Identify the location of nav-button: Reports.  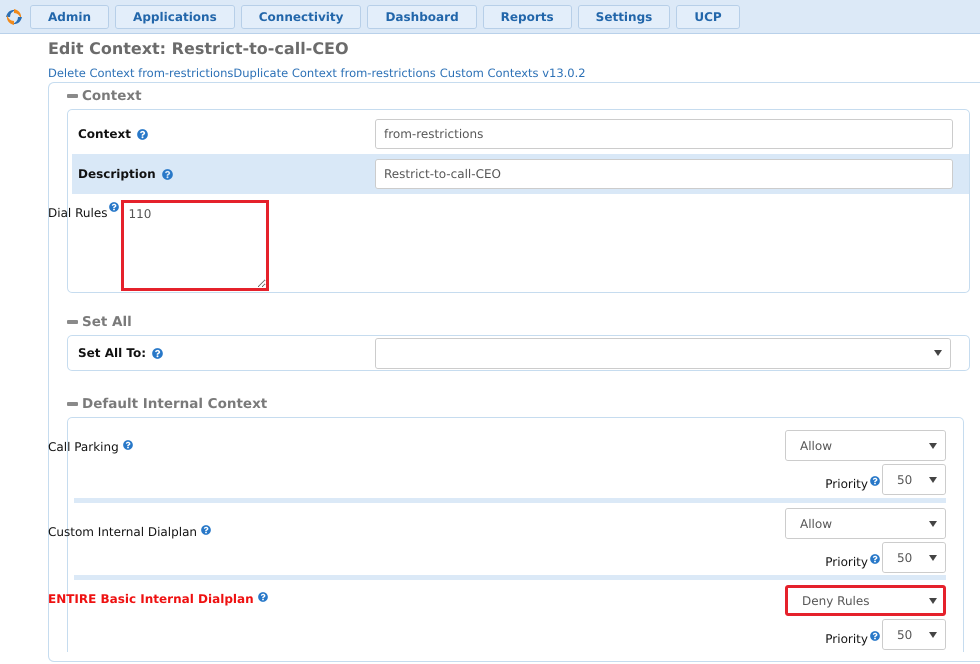
(527, 16).